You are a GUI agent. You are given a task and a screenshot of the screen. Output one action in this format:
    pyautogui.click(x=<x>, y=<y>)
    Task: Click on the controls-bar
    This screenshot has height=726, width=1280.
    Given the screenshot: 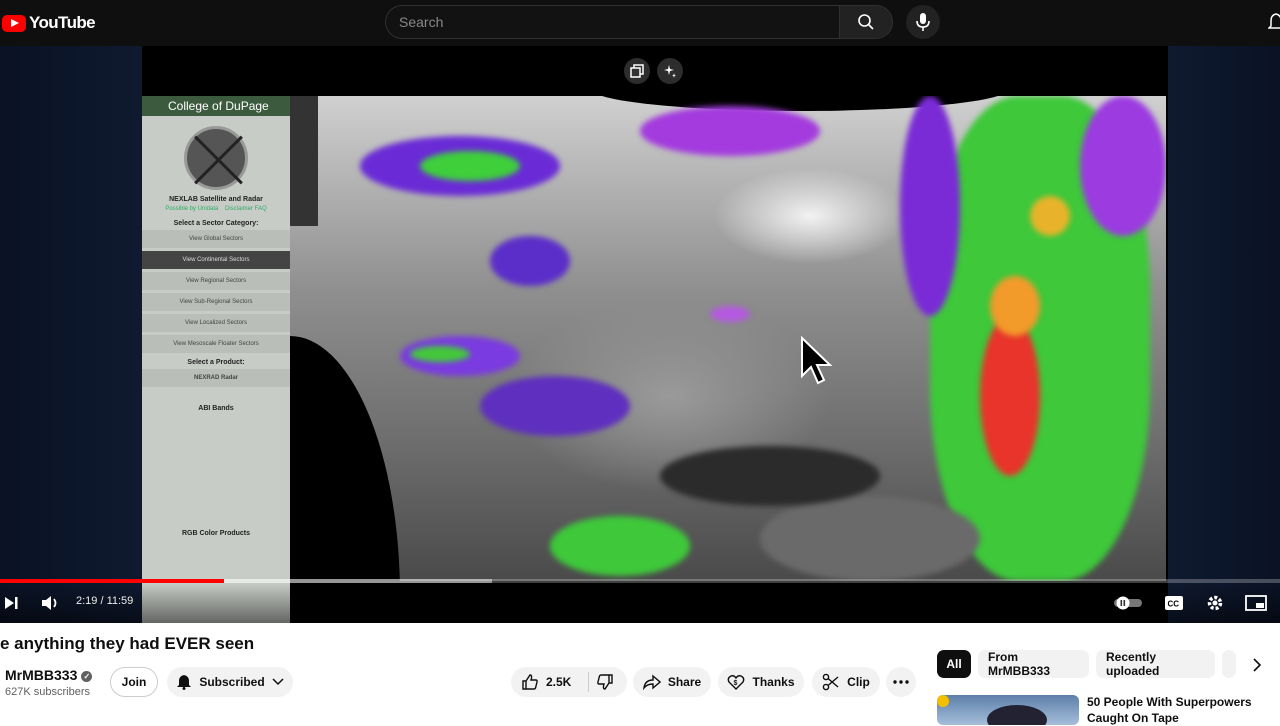 What is the action you would take?
    pyautogui.click(x=640, y=603)
    